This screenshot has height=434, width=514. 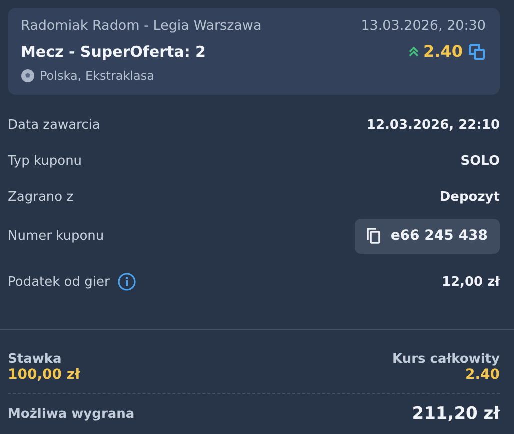 What do you see at coordinates (470, 197) in the screenshot?
I see `detail-value: Depozyt` at bounding box center [470, 197].